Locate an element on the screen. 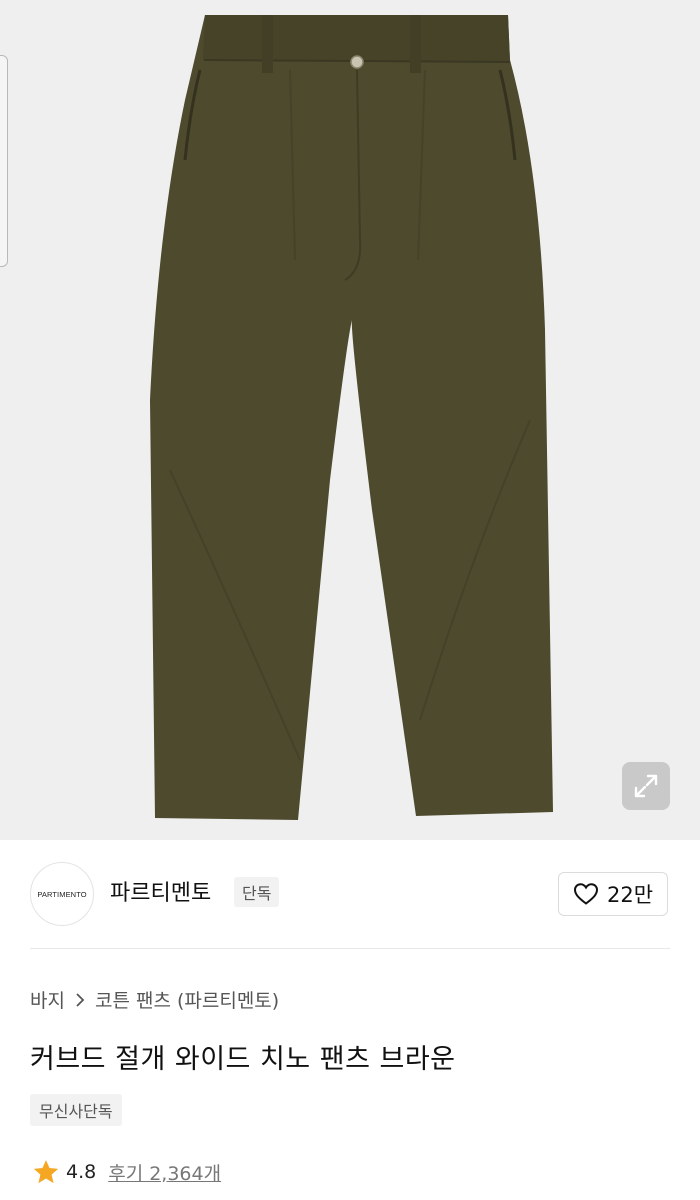  breadcrumb: 바지 코튼 팬츠 (파르티멘토) is located at coordinates (154, 999).